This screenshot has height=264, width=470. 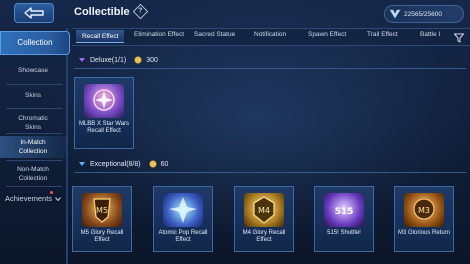 I want to click on collectible-card: MLBB X Star Wars Recall Effect, so click(x=104, y=113).